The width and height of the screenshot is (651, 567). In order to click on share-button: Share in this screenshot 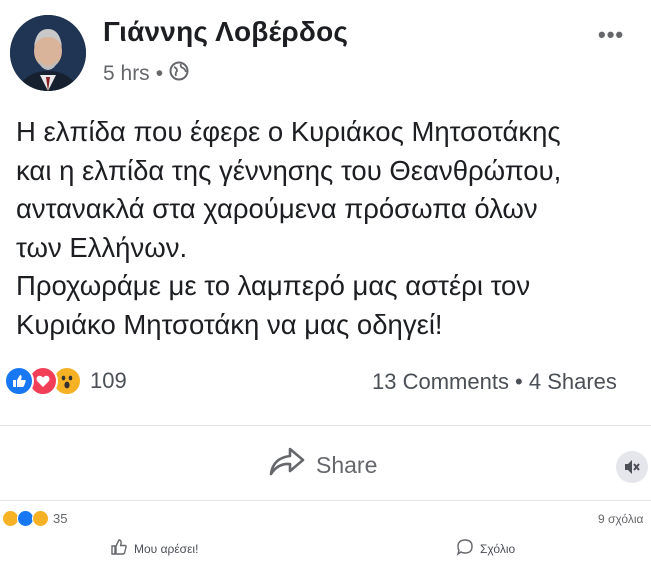, I will do `click(322, 465)`.